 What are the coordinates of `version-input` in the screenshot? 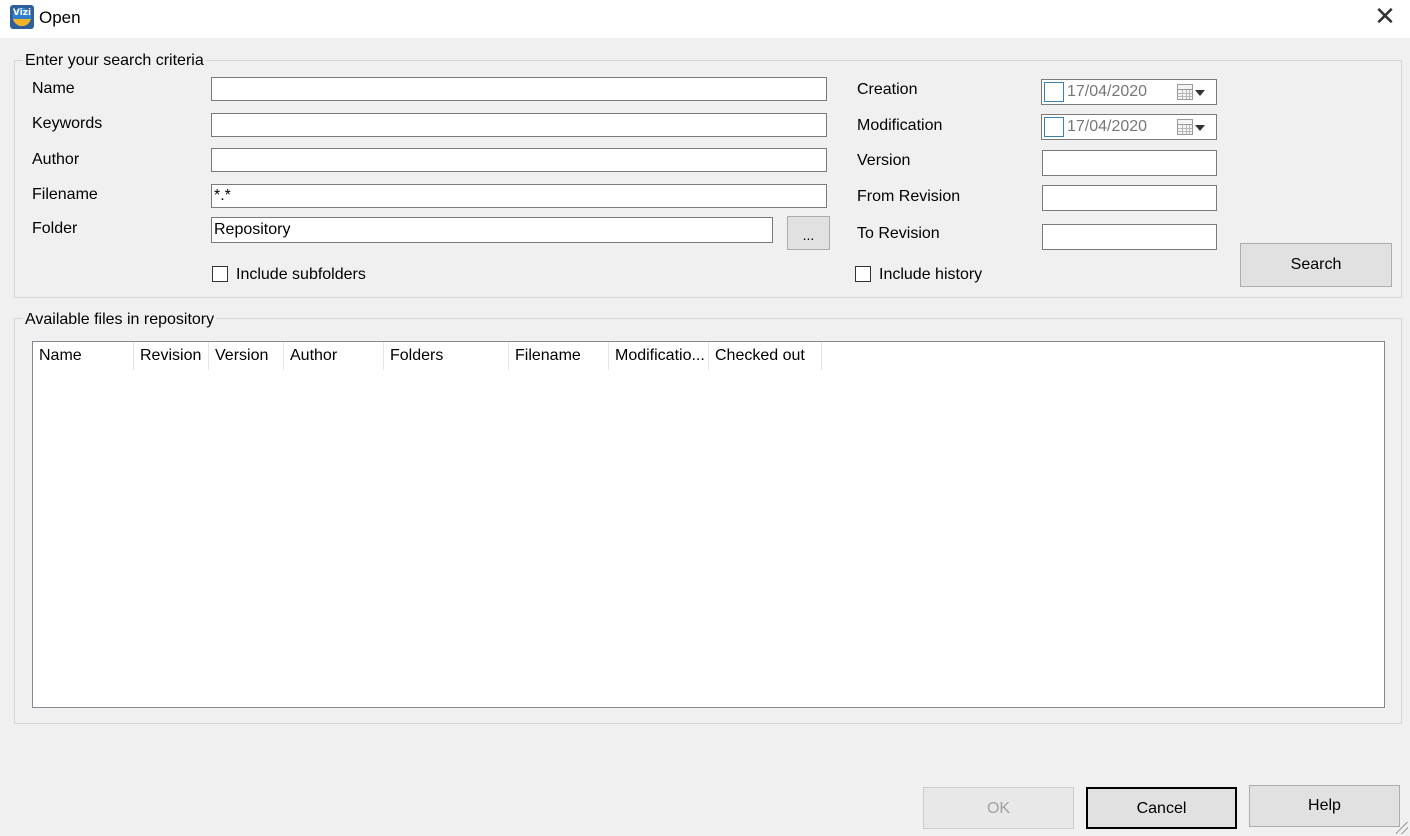 It's located at (1129, 163).